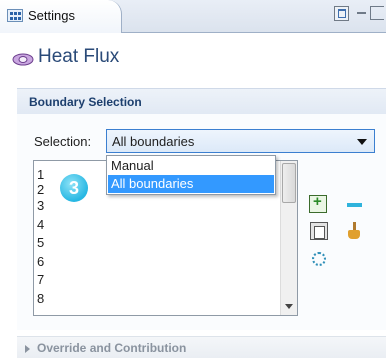  I want to click on list-item: 3, so click(40, 205).